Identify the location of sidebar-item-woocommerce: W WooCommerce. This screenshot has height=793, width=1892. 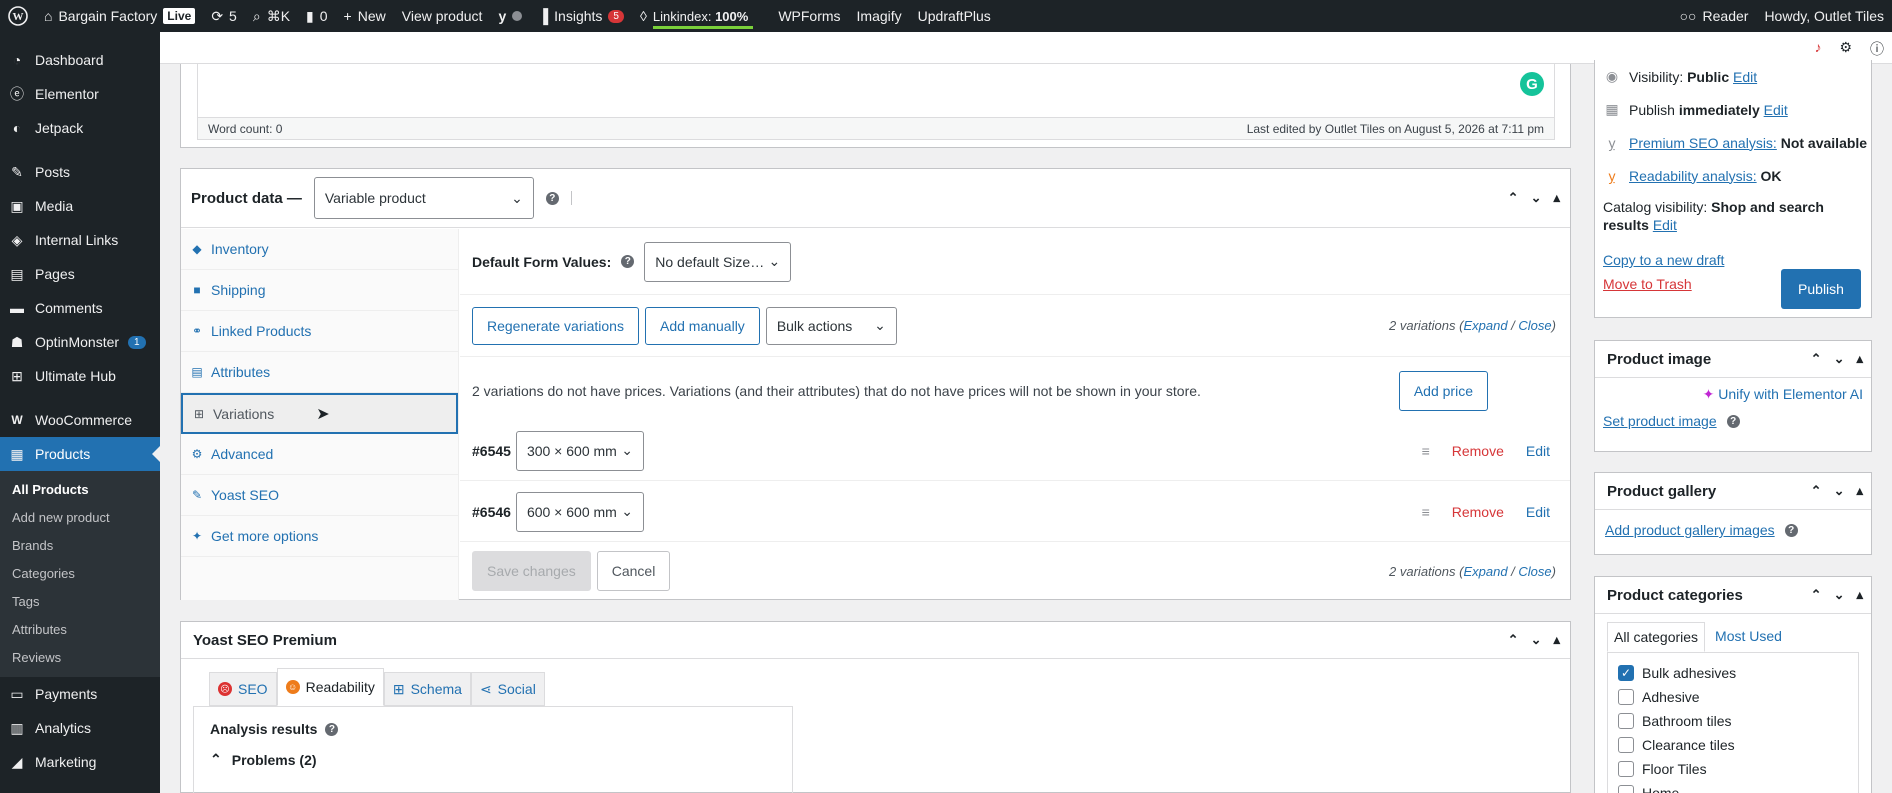
(80, 420).